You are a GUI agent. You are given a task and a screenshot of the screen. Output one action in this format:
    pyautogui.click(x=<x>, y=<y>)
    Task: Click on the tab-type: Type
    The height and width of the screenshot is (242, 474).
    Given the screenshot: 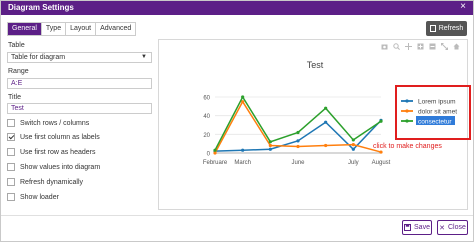 What is the action you would take?
    pyautogui.click(x=54, y=29)
    